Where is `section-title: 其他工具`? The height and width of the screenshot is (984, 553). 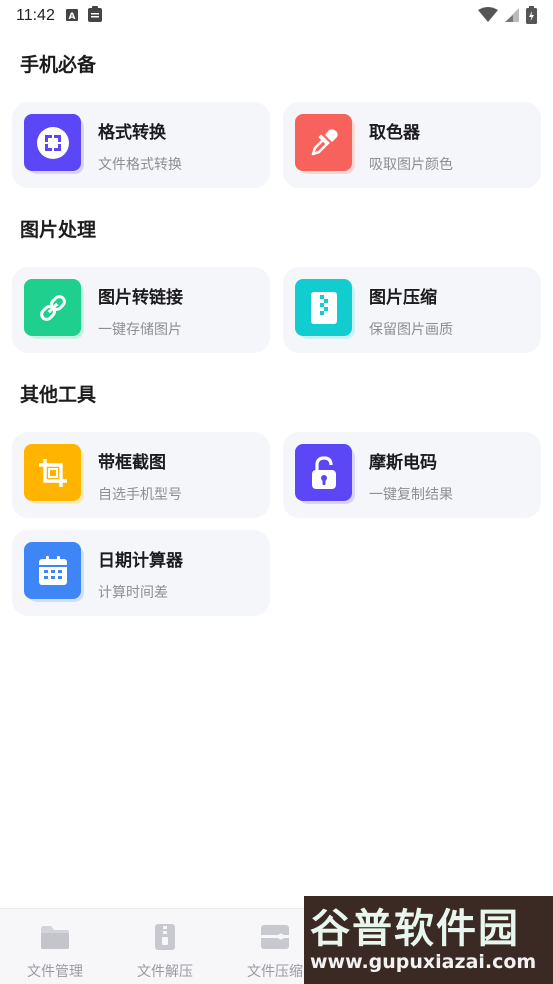 section-title: 其他工具 is located at coordinates (58, 395).